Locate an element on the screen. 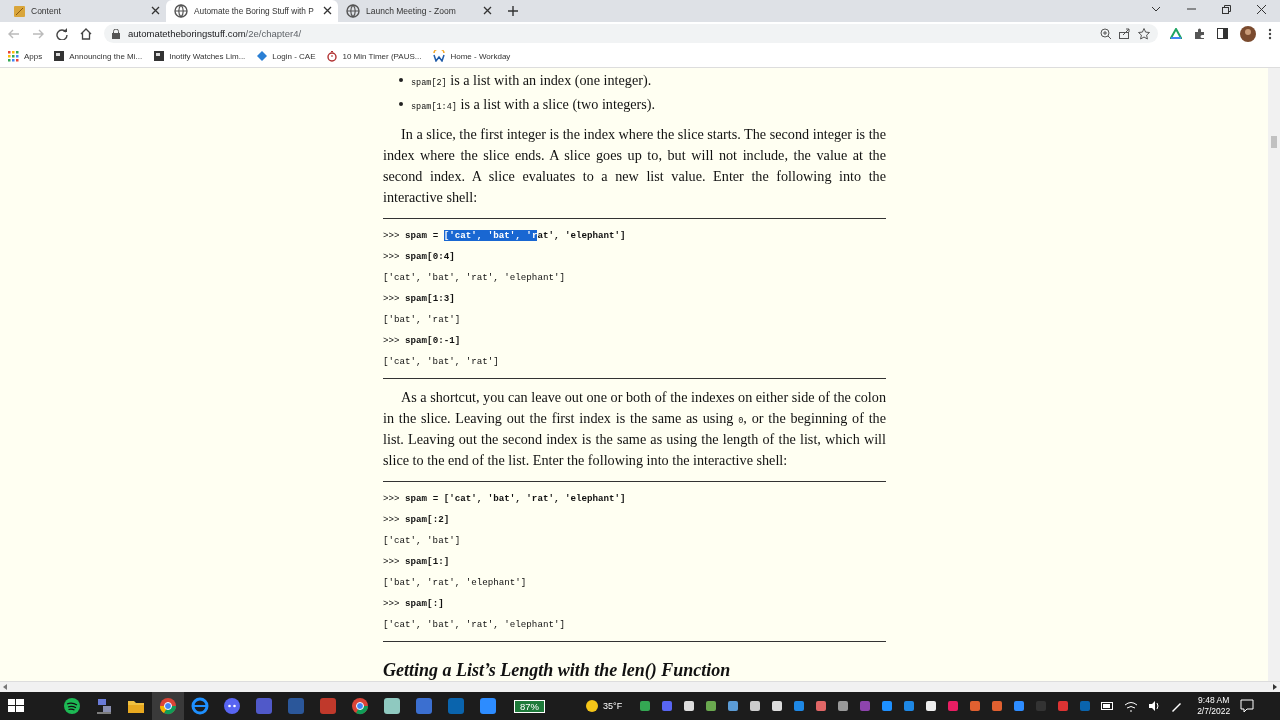 This screenshot has width=1280, height=720. voice-app-icon is located at coordinates (328, 706).